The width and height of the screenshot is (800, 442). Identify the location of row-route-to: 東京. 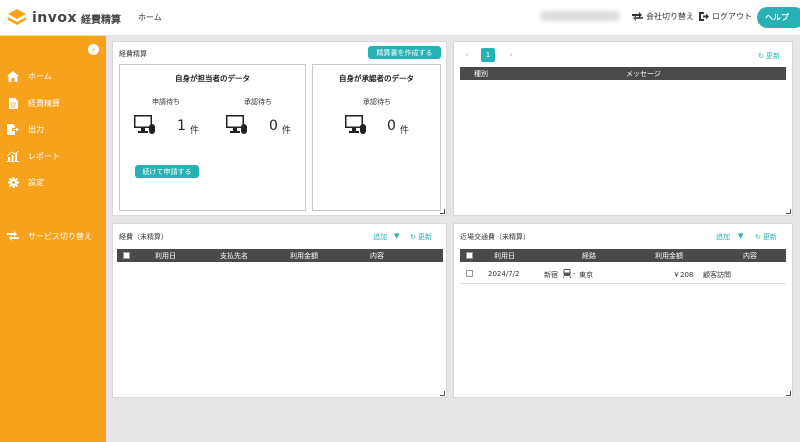
(586, 275).